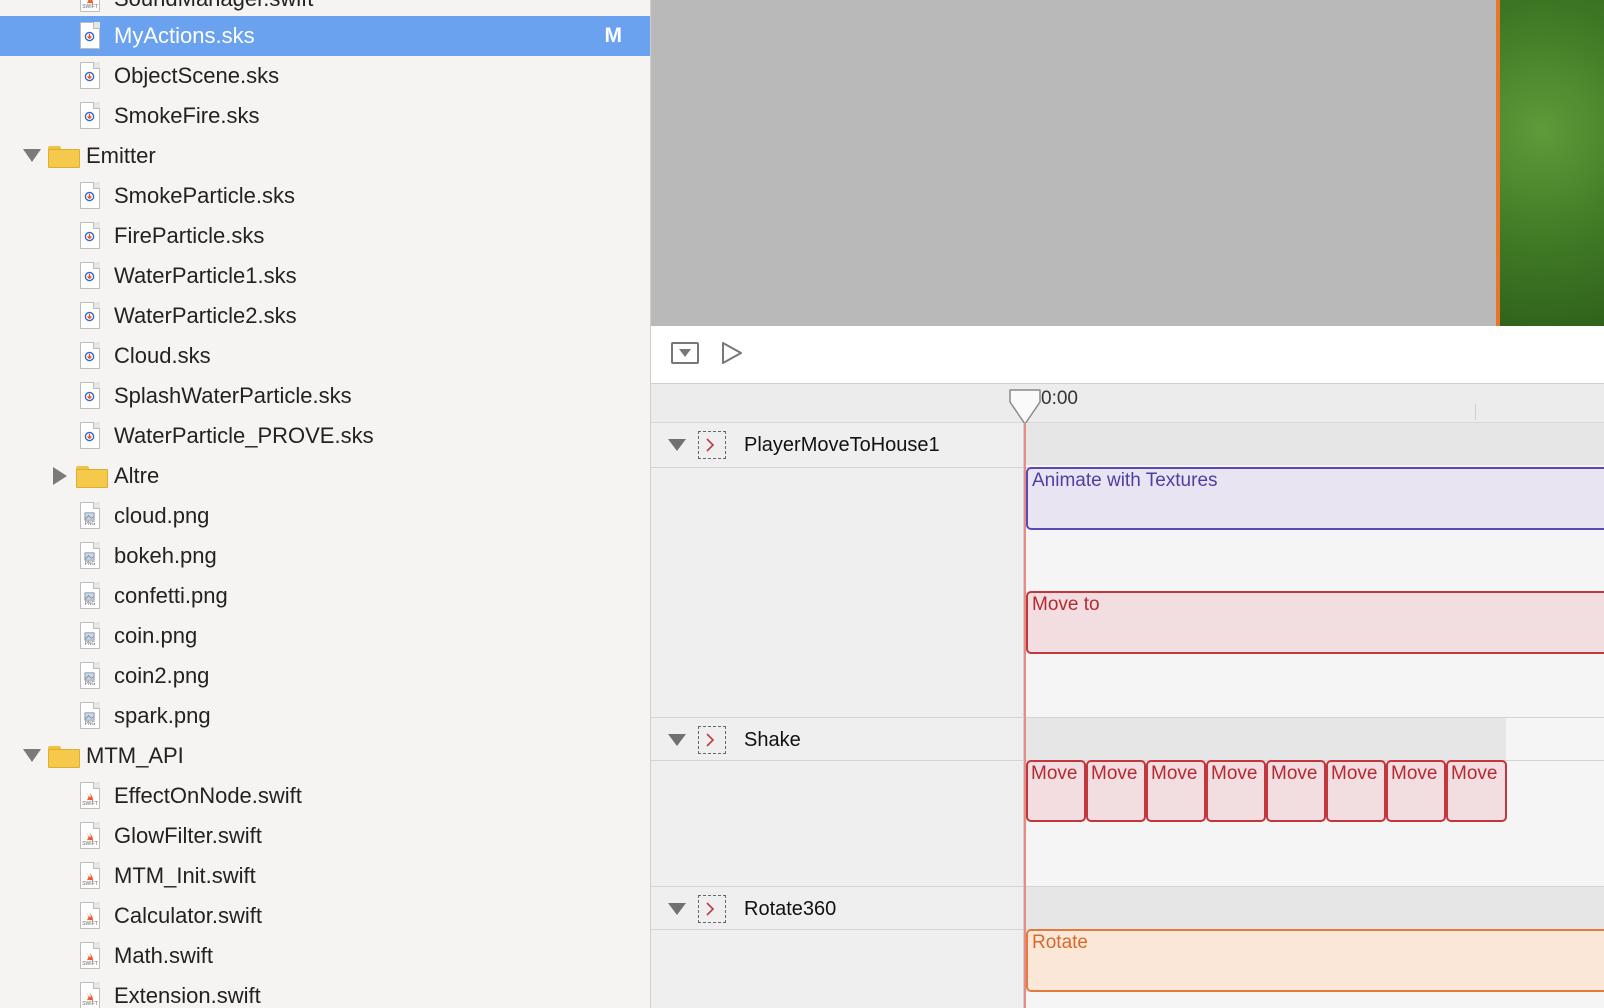  I want to click on file-row-waterparticle-prove: WaterParticle_PROVE.sks, so click(325, 436).